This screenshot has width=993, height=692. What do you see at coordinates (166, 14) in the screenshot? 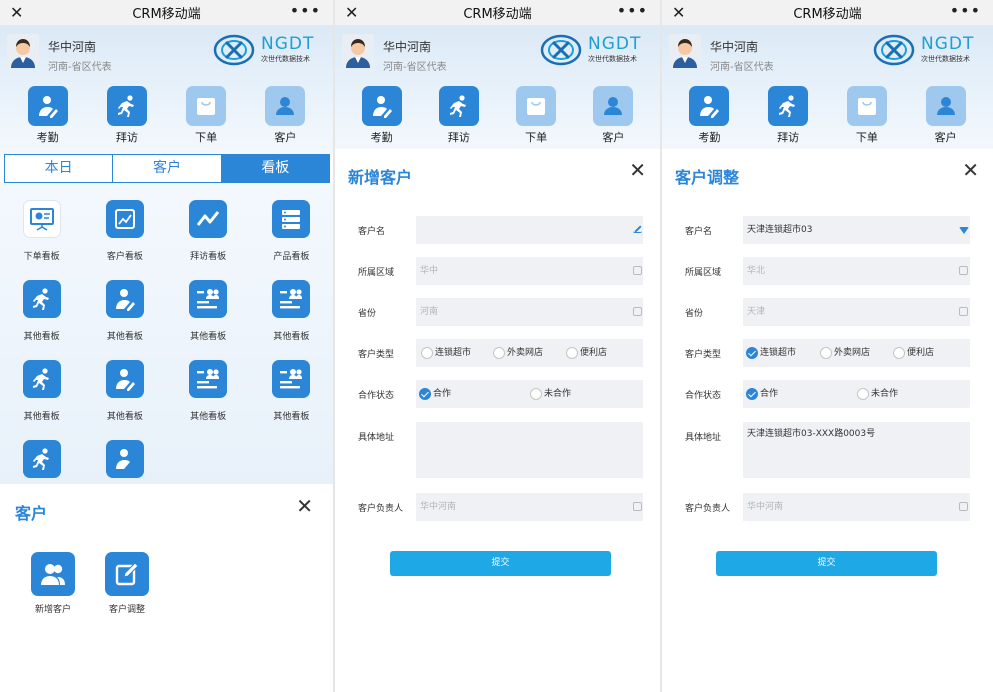
I see `app-title: CRM移动端` at bounding box center [166, 14].